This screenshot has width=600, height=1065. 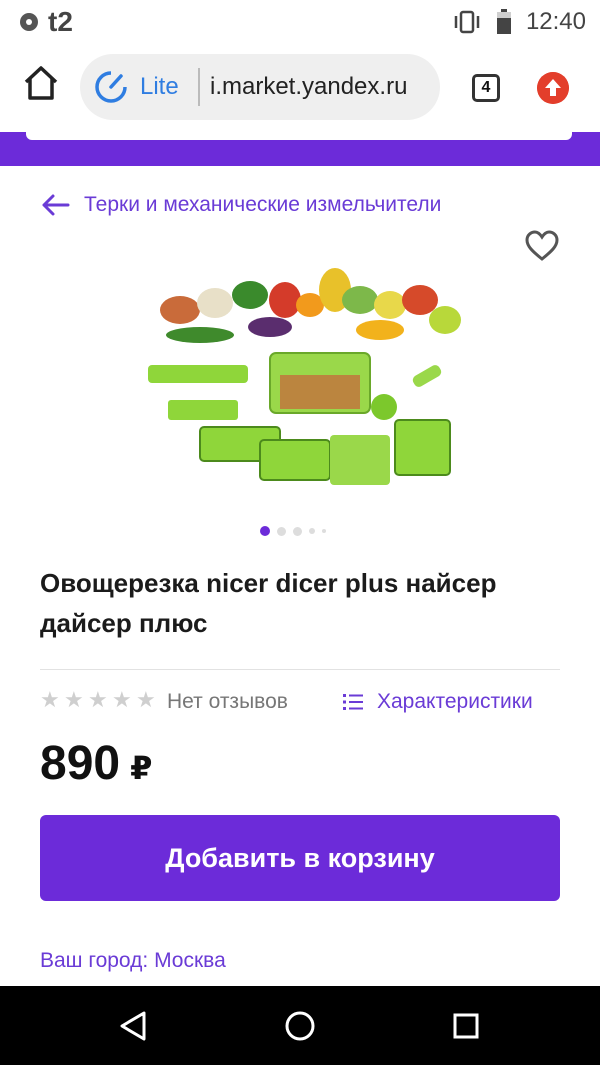 I want to click on breadcrumb: Терки и механические измельчители, so click(x=240, y=205).